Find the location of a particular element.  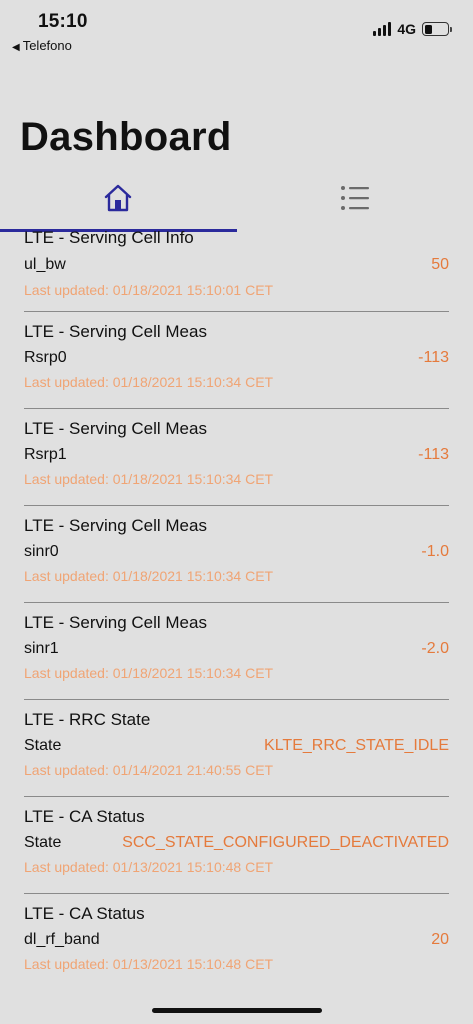

item-key: dl_rf_band is located at coordinates (62, 939).